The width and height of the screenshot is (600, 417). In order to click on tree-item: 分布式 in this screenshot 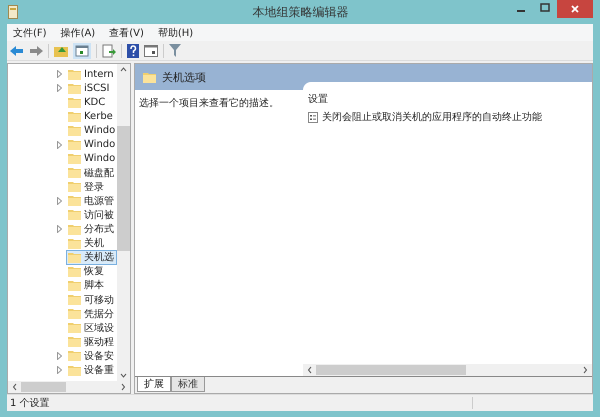, I will do `click(92, 229)`.